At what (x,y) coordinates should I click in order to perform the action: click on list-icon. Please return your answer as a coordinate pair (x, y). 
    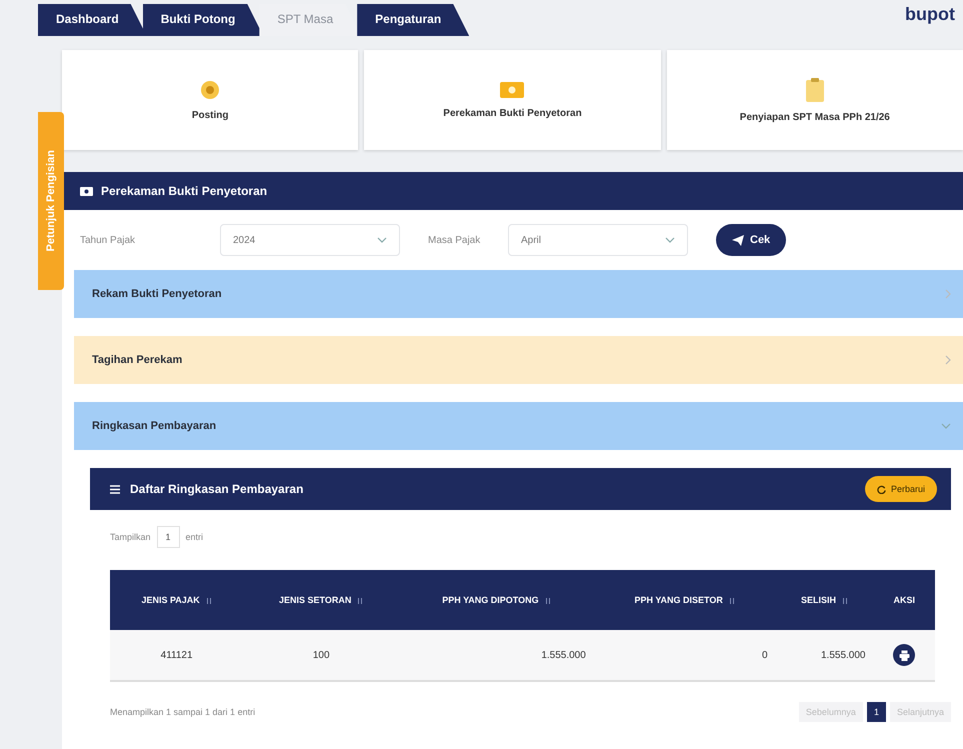
    Looking at the image, I should click on (115, 489).